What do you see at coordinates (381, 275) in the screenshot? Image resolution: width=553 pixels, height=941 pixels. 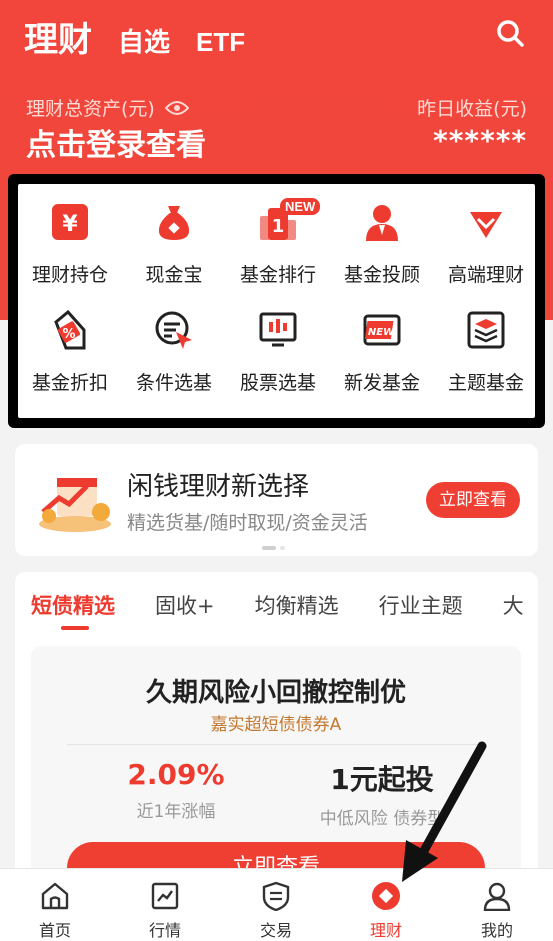 I see `menu-label: 基金投顾` at bounding box center [381, 275].